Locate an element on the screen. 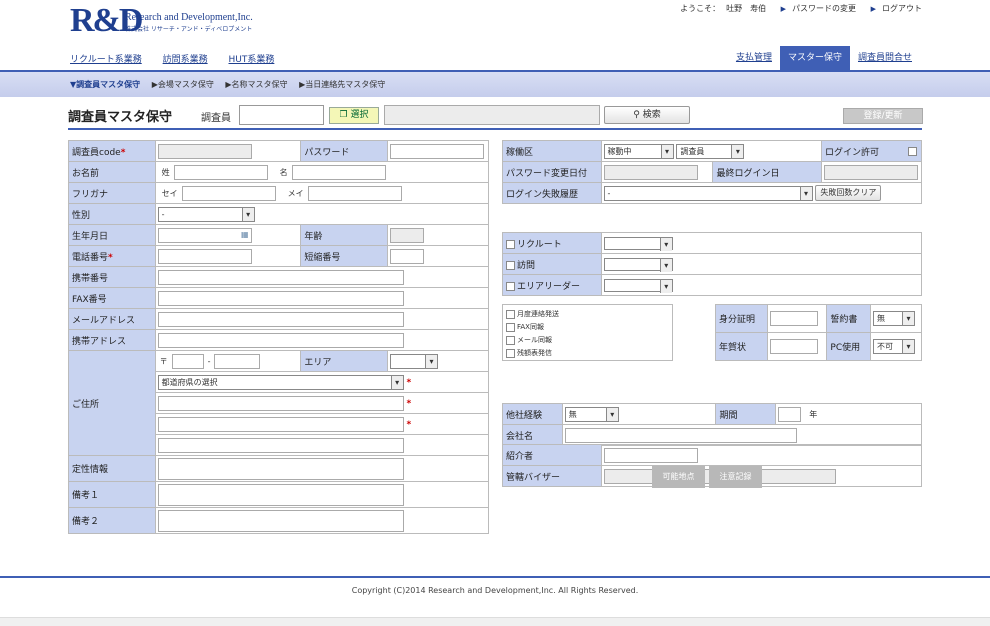  mobile-field is located at coordinates (280, 277).